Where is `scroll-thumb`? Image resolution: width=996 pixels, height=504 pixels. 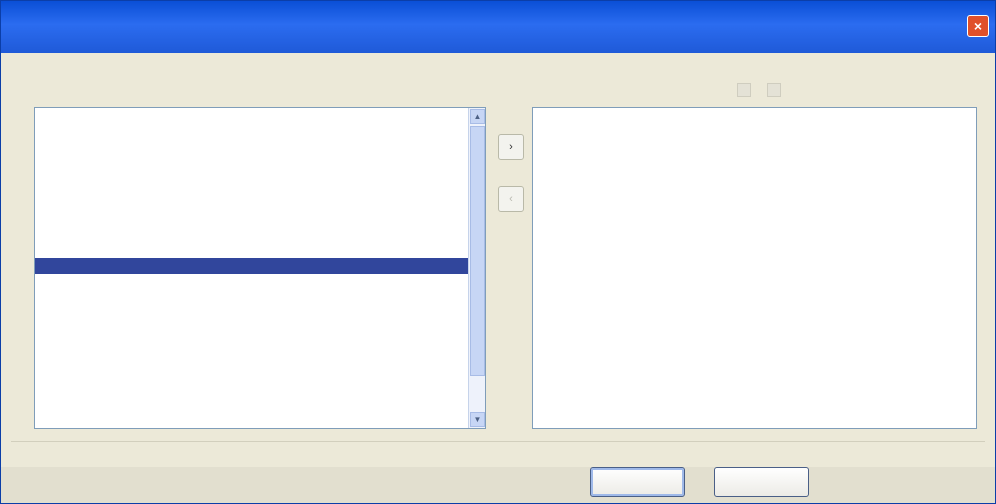 scroll-thumb is located at coordinates (477, 251).